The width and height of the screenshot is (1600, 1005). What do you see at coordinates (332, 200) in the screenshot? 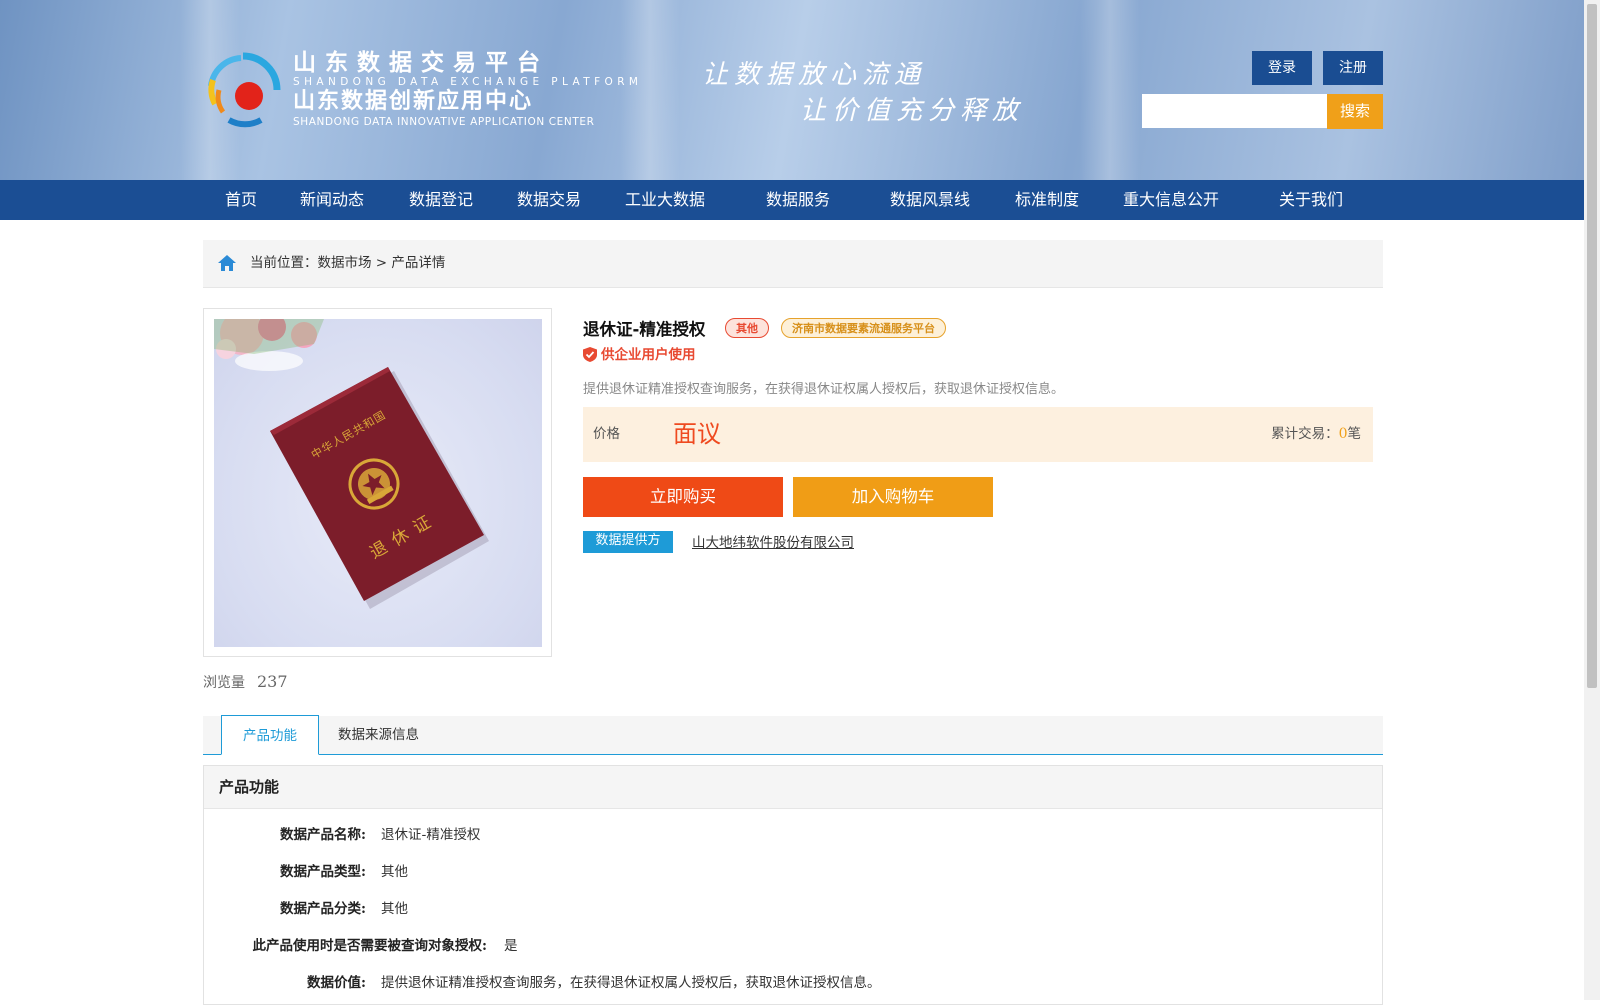
I see `nav-item-news: 新闻动态` at bounding box center [332, 200].